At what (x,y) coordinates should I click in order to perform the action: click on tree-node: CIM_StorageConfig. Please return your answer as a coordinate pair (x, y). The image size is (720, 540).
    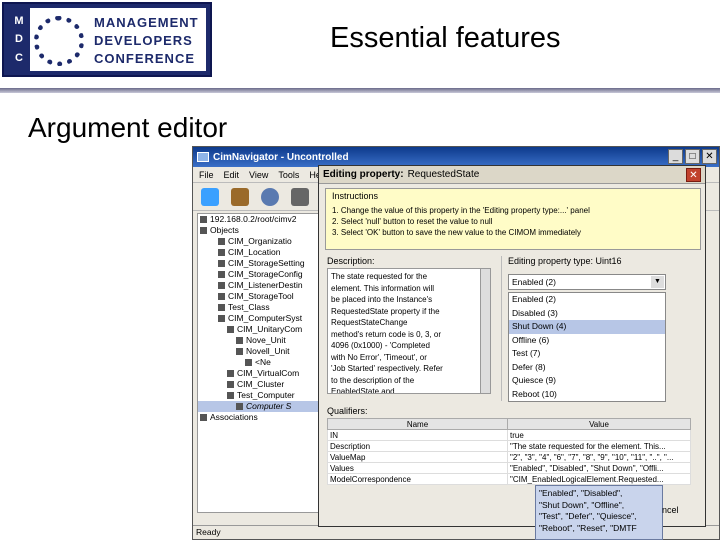
    Looking at the image, I should click on (262, 274).